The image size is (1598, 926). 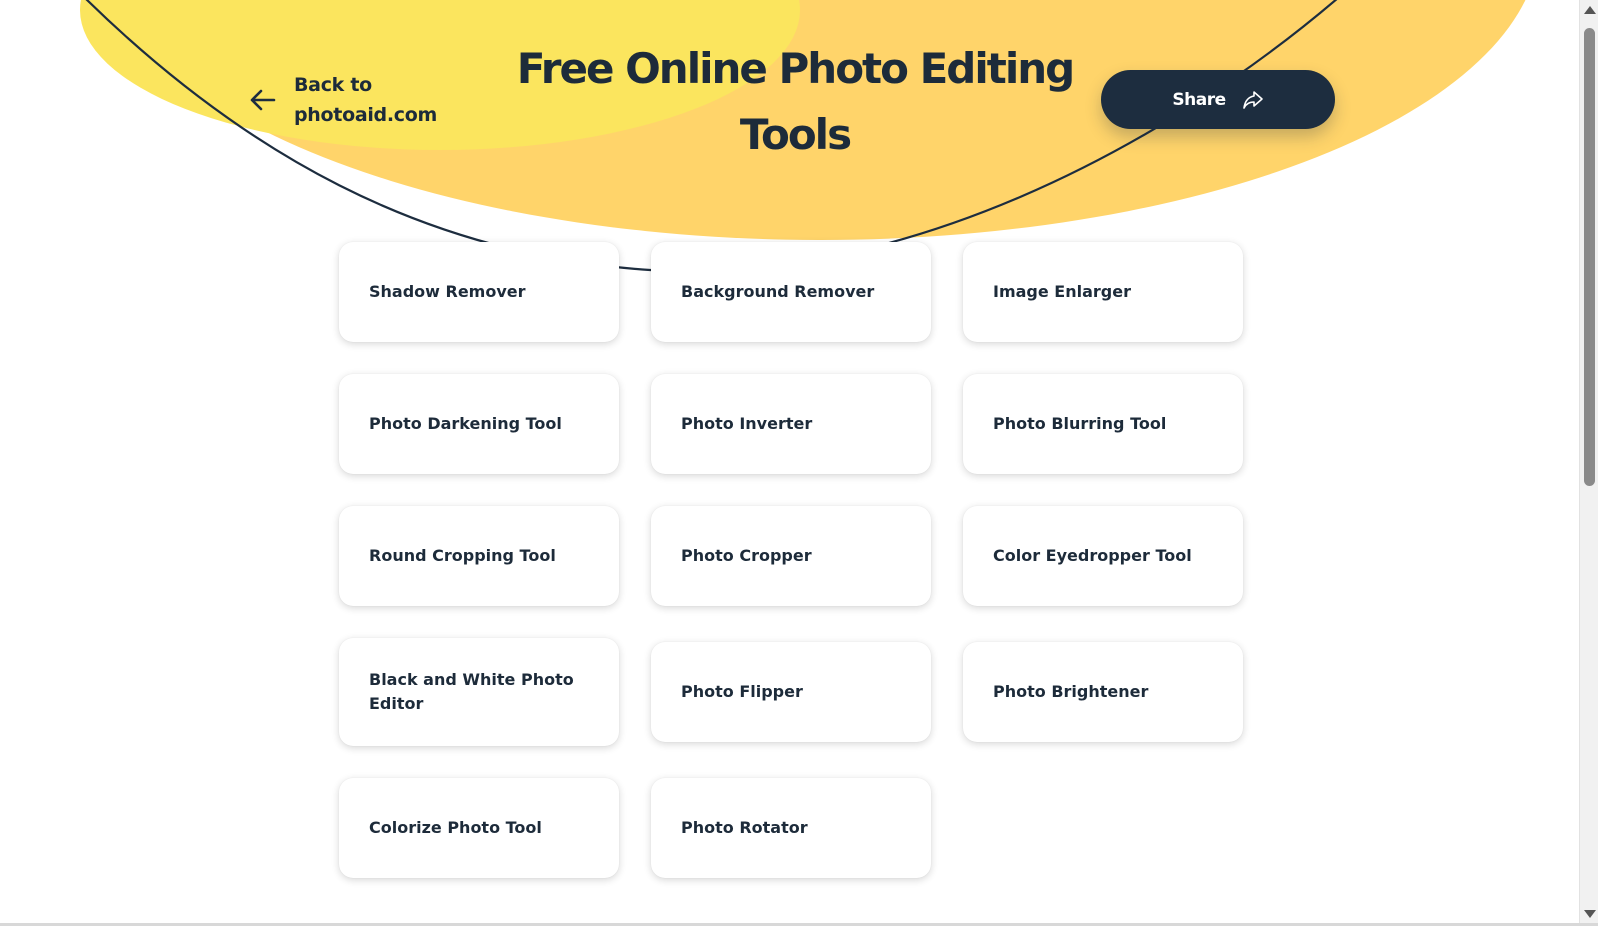 I want to click on tool-card-round-cropping-tool: Round Cropping Tool, so click(x=479, y=556).